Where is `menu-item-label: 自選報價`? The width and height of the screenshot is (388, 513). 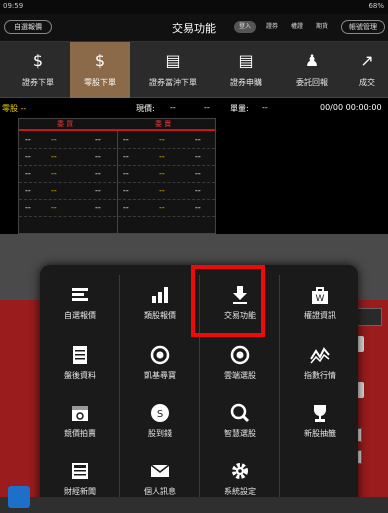
menu-item-label: 自選報價 is located at coordinates (80, 315).